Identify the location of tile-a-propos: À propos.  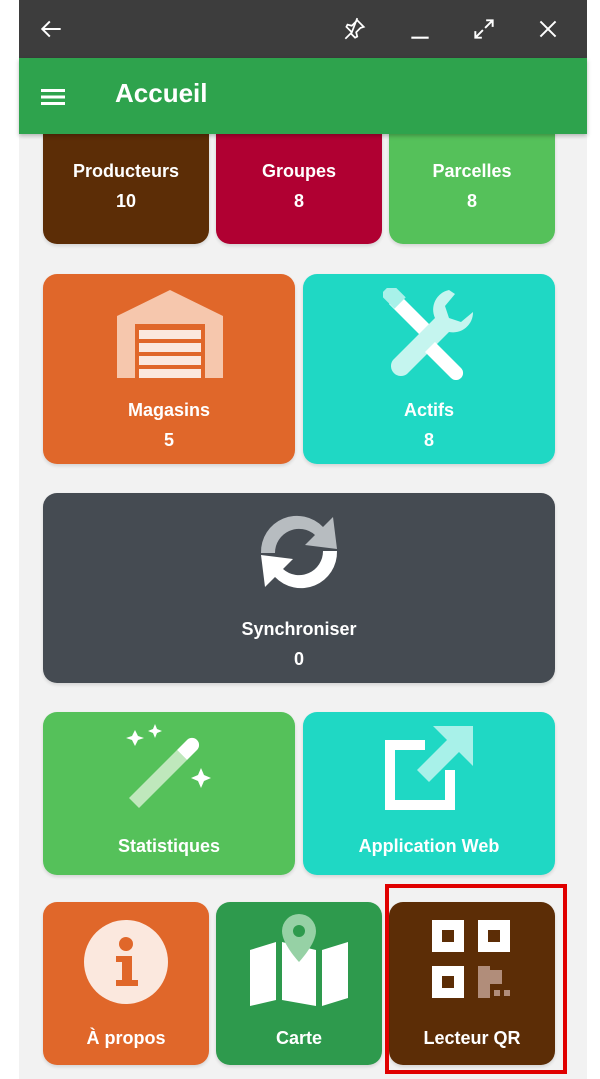
(126, 983).